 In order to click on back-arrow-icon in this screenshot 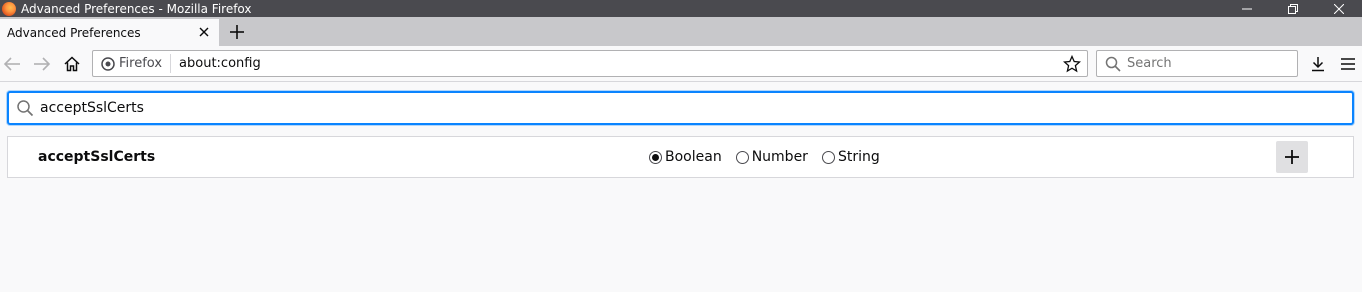, I will do `click(11, 64)`.